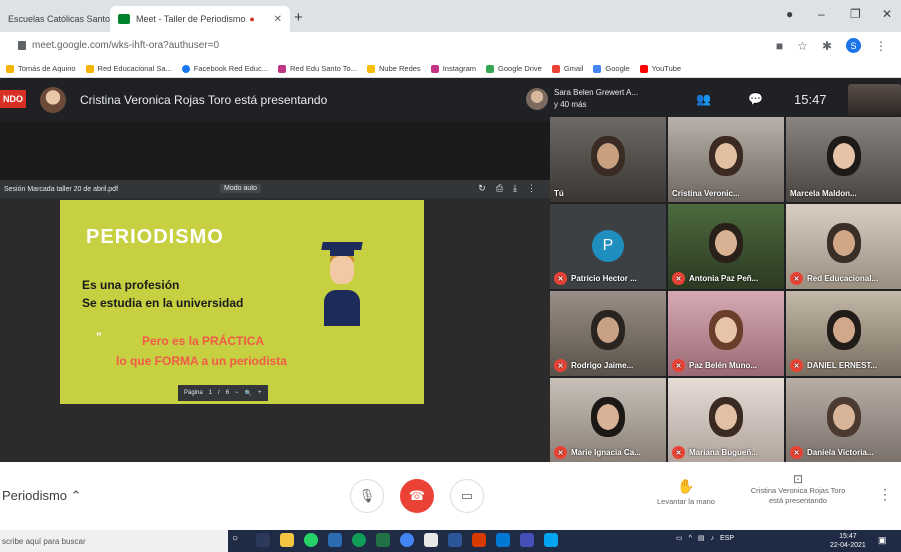 Image resolution: width=901 pixels, height=552 pixels. Describe the element at coordinates (237, 393) in the screenshot. I see `zoom-out-icon: −` at that location.